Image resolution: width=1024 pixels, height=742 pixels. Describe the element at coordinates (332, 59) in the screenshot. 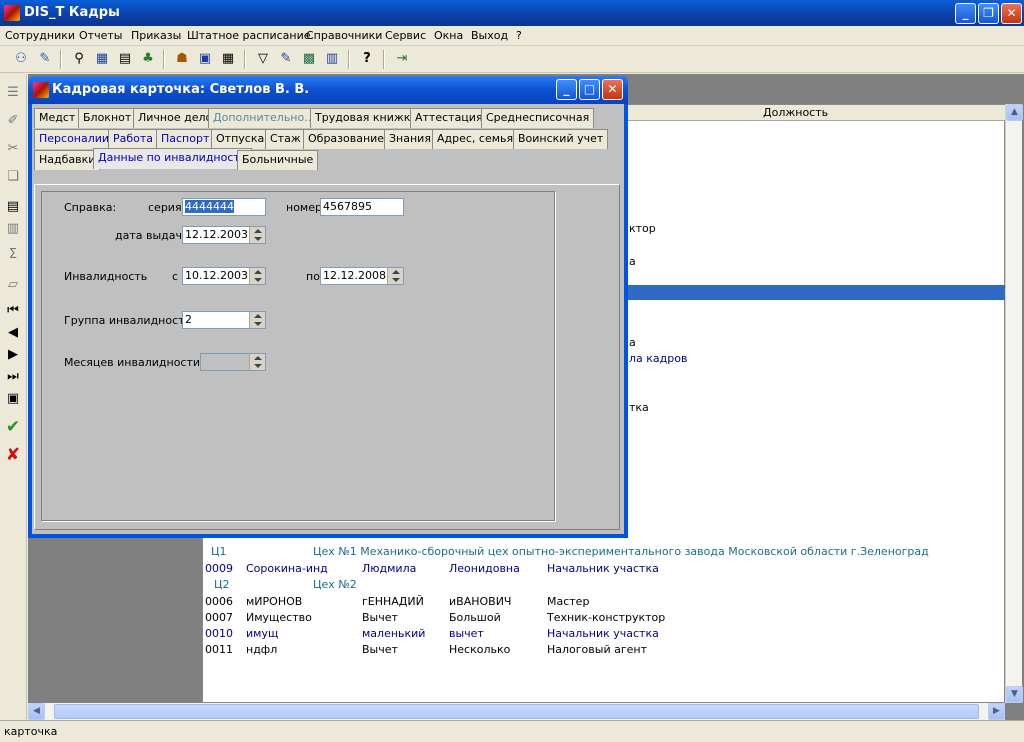

I see `grid-icon: ▥` at that location.